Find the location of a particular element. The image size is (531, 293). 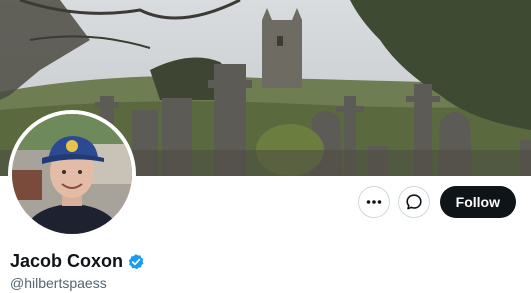

profile-handle: @hilbertspaess is located at coordinates (58, 283).